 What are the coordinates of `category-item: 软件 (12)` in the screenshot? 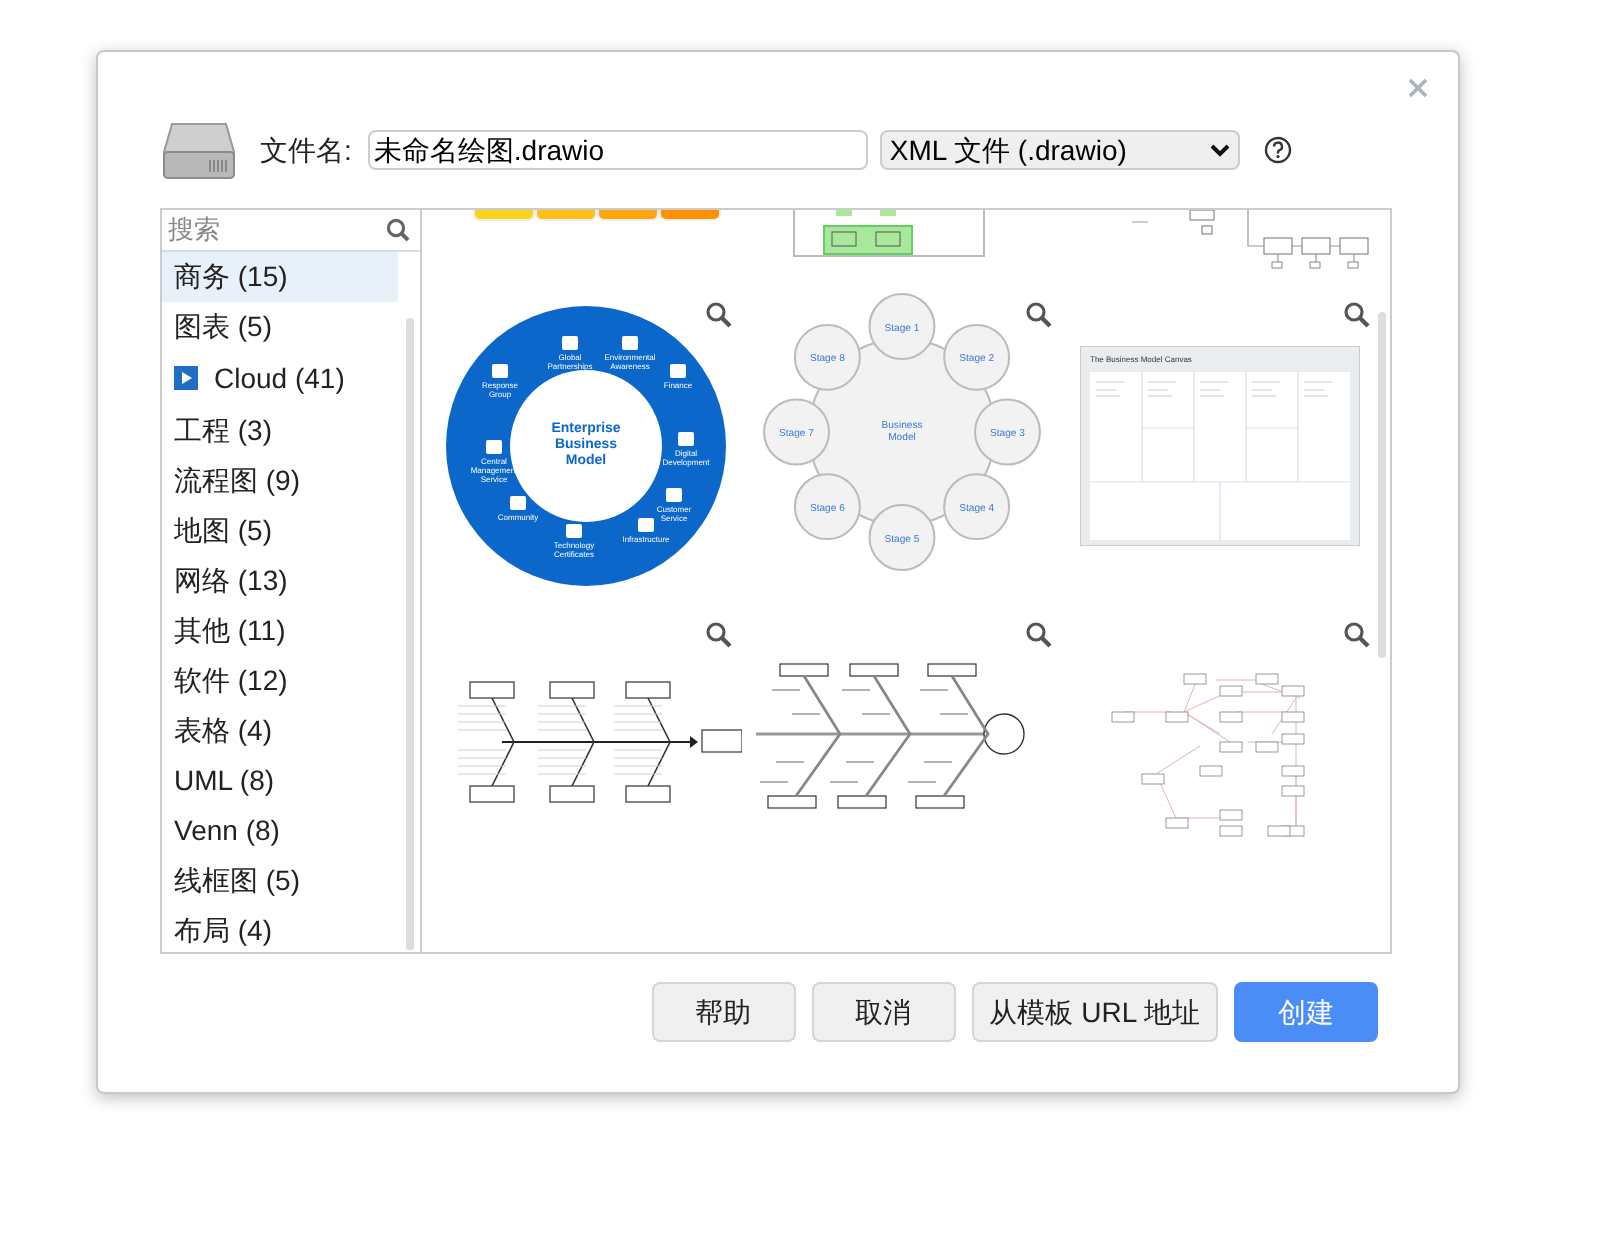 It's located at (280, 680).